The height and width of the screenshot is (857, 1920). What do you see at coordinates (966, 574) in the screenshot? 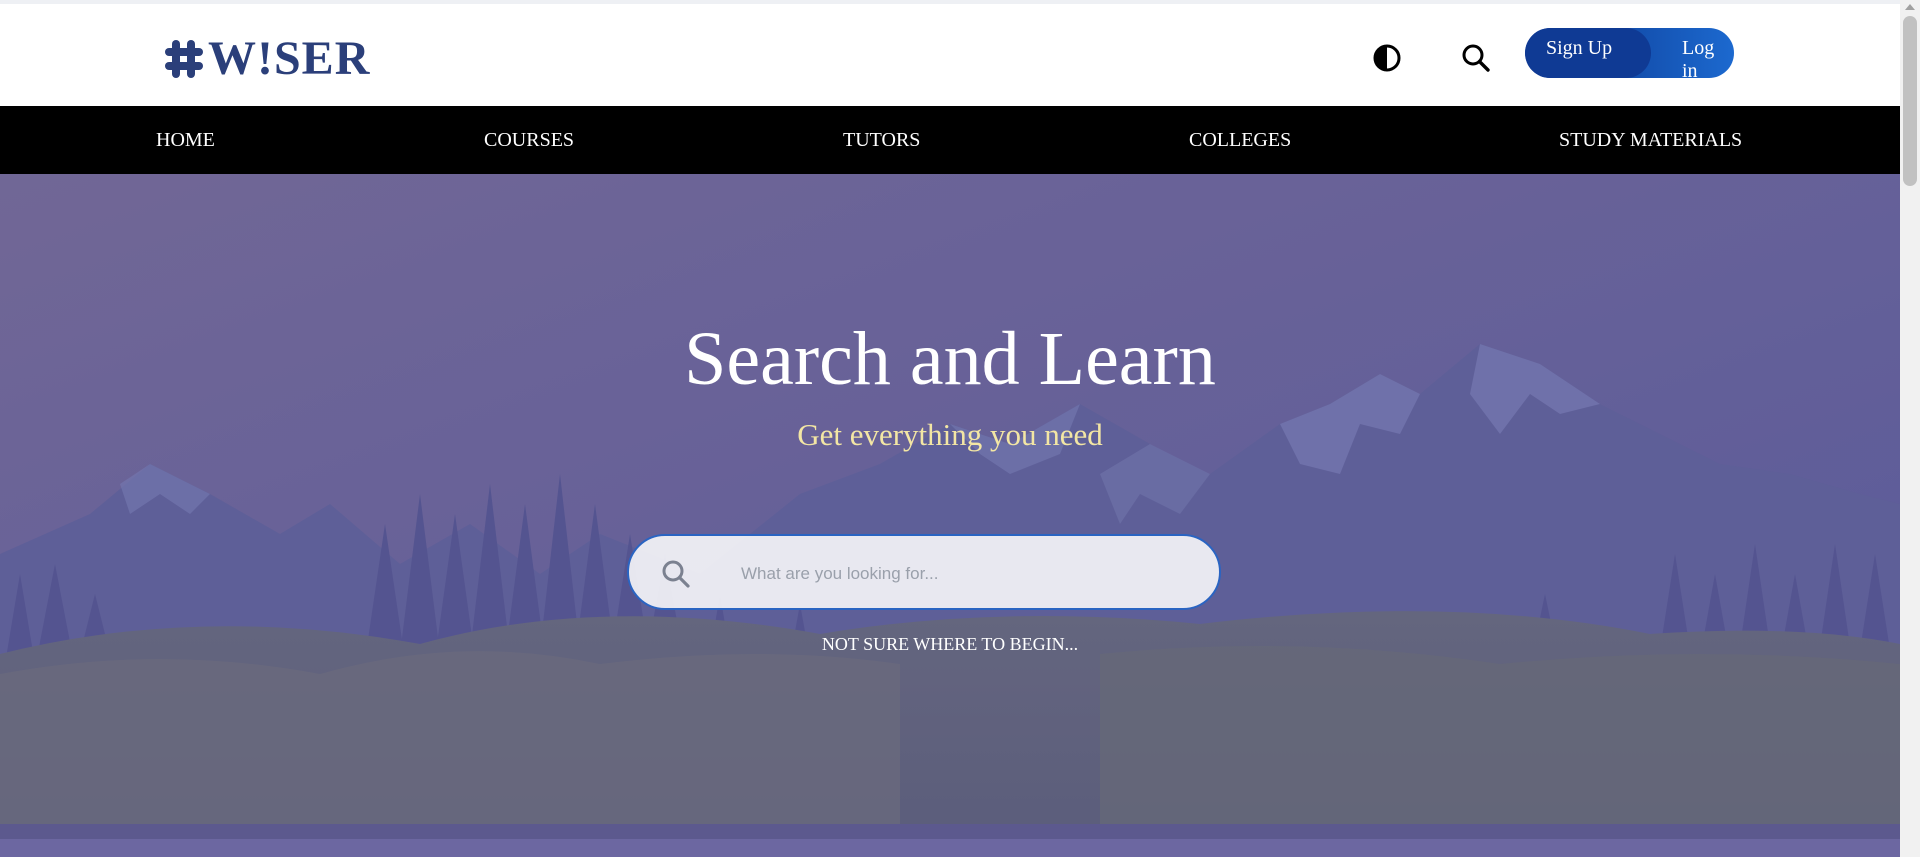
I see `hero-search-input` at bounding box center [966, 574].